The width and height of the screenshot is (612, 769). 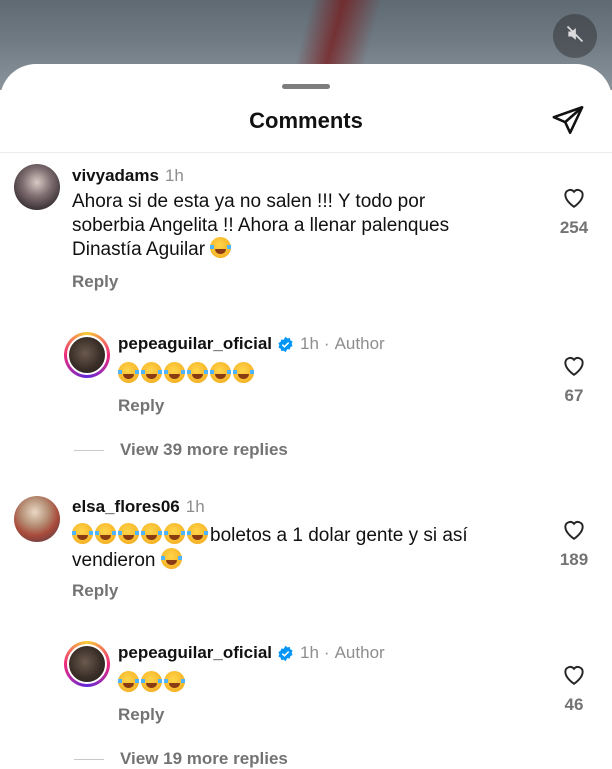 I want to click on view-more-label: View 39 more replies, so click(x=204, y=450).